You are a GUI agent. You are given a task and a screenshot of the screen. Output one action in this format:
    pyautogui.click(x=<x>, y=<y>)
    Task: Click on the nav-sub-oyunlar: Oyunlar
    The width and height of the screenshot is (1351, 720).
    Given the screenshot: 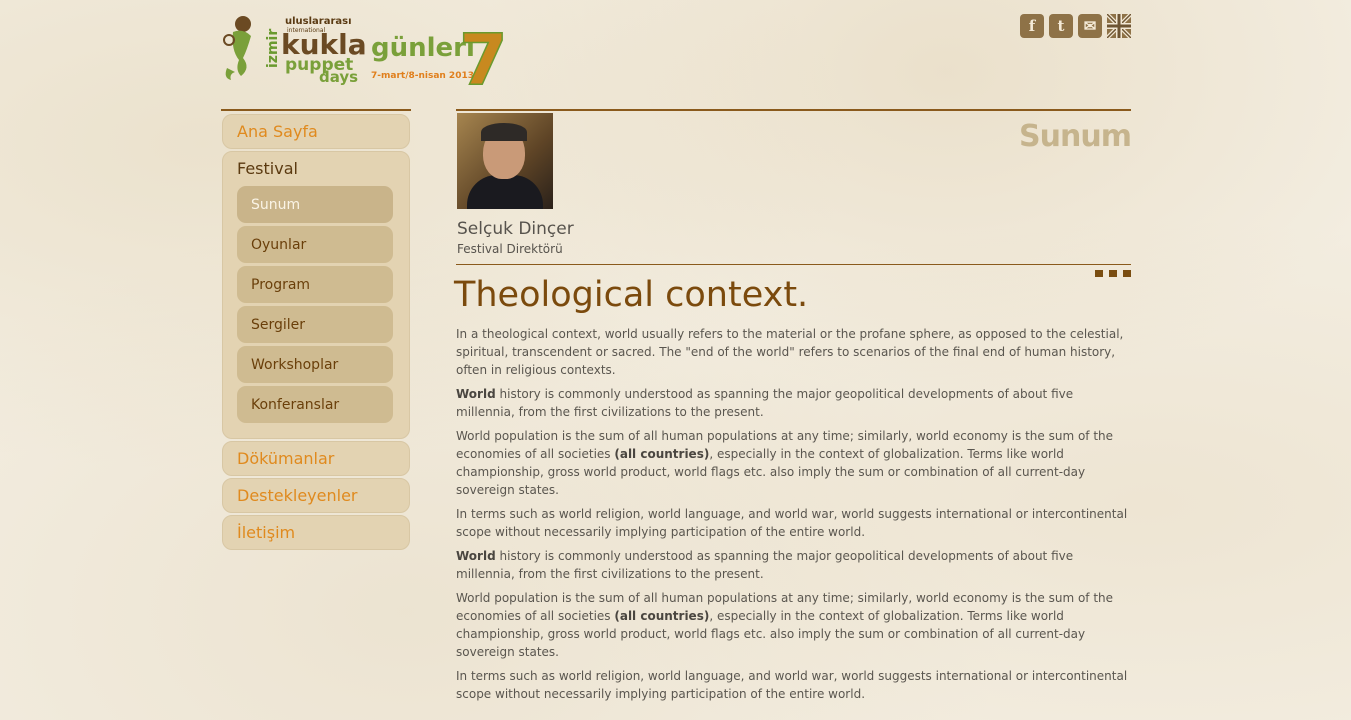 What is the action you would take?
    pyautogui.click(x=315, y=244)
    